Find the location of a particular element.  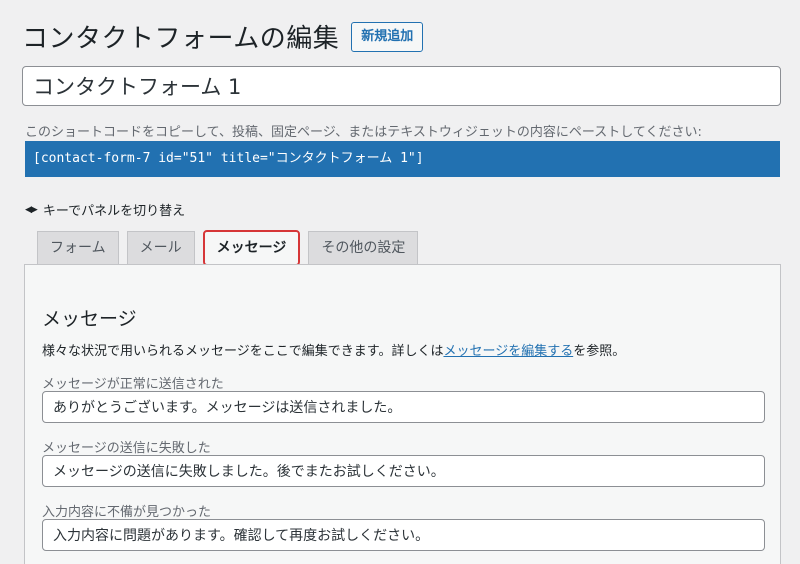

message-field-validation-error is located at coordinates (403, 535).